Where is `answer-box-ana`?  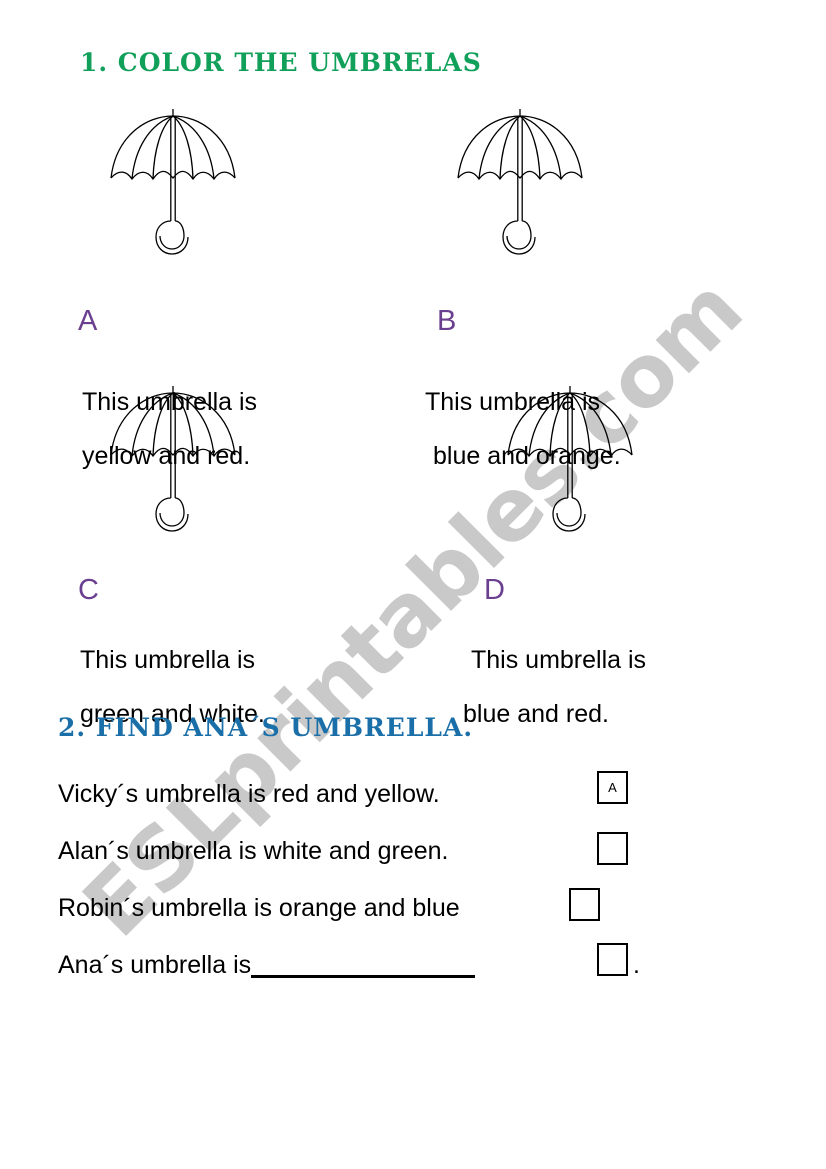
answer-box-ana is located at coordinates (612, 959).